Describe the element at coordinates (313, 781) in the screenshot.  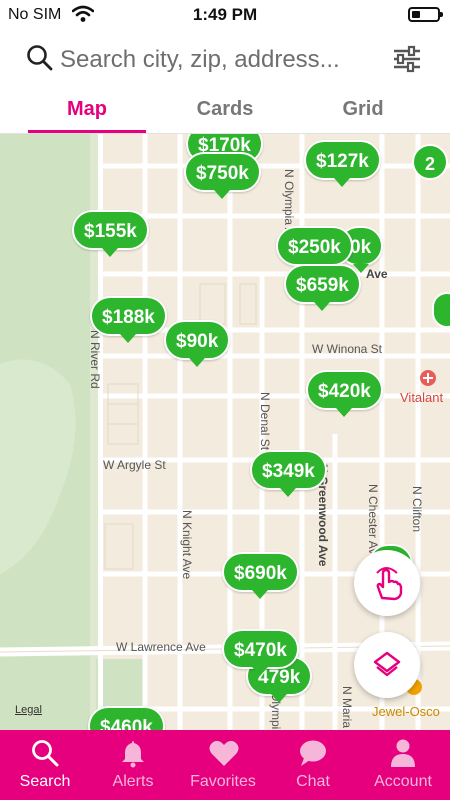
I see `nav-label: Chat` at that location.